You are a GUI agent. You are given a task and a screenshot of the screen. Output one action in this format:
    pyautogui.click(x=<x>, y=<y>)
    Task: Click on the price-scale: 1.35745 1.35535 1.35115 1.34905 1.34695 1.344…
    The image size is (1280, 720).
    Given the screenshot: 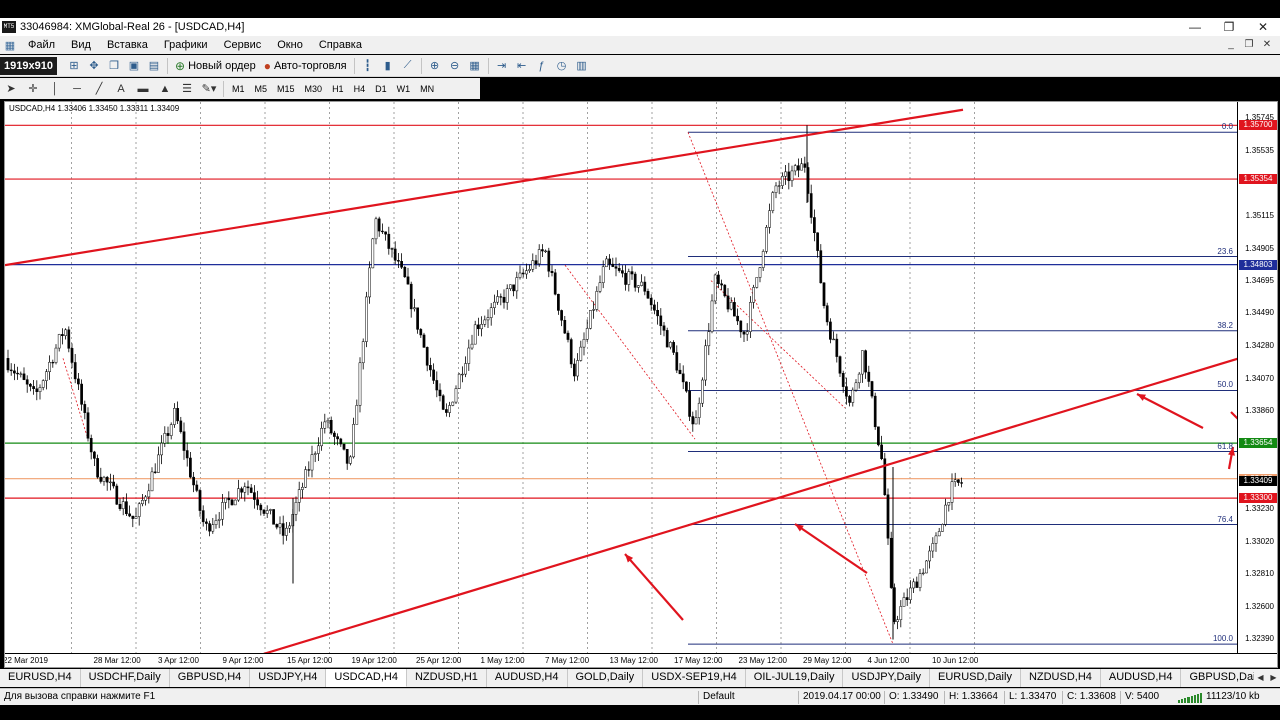 What is the action you would take?
    pyautogui.click(x=1257, y=378)
    